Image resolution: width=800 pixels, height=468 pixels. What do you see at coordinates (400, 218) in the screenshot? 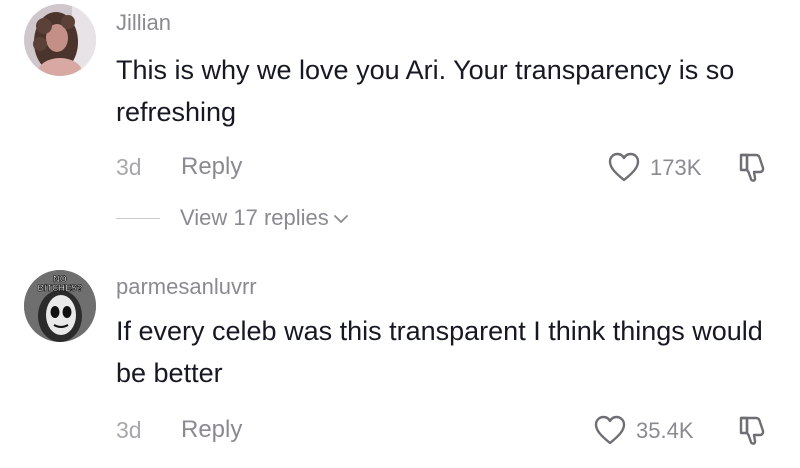
I see `view-replies-row: View 17 replies` at bounding box center [400, 218].